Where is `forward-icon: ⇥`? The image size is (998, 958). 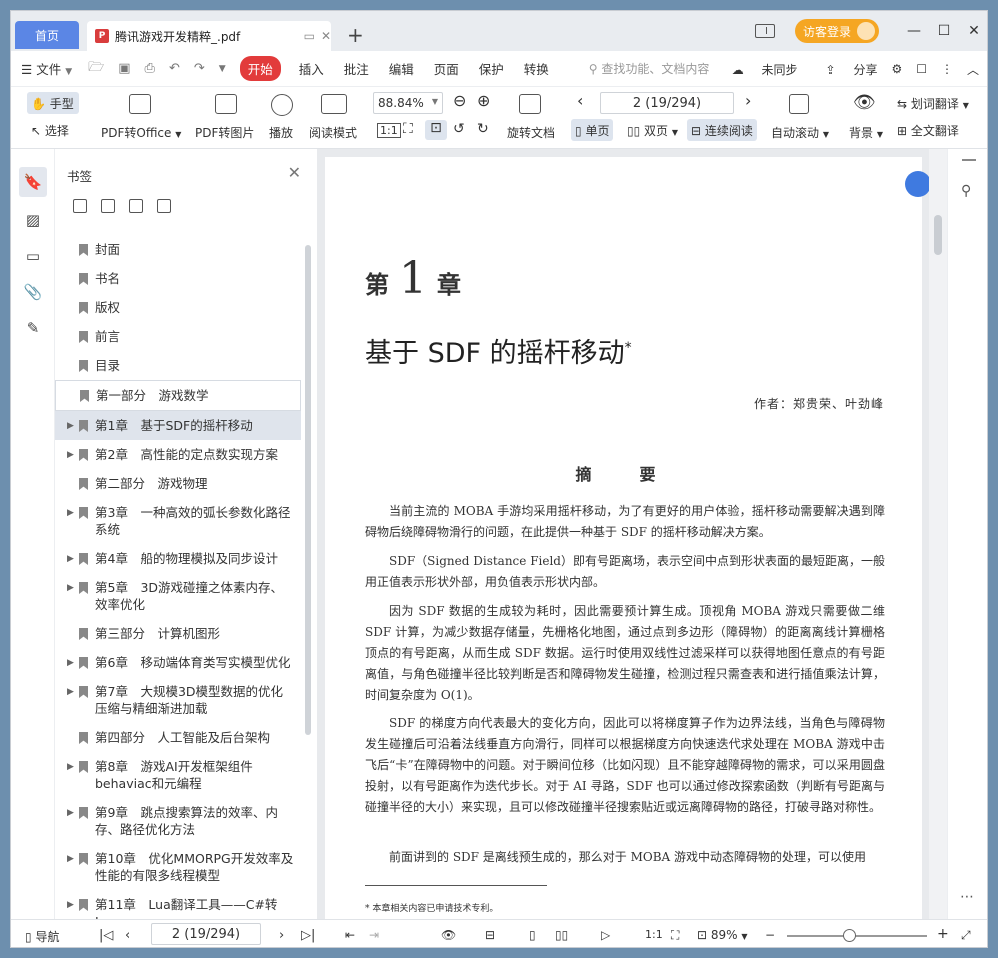
forward-icon: ⇥ is located at coordinates (374, 935).